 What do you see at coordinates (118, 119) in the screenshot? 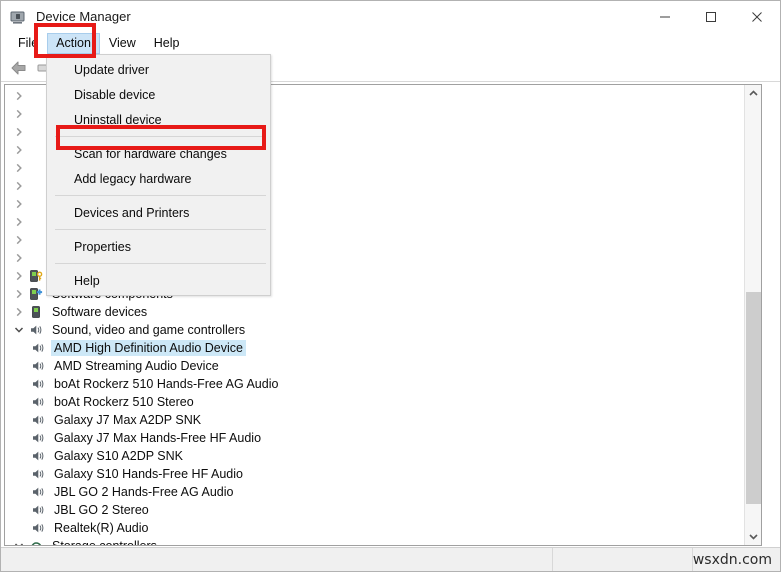
I see `menu-item-label: Uninstall device` at bounding box center [118, 119].